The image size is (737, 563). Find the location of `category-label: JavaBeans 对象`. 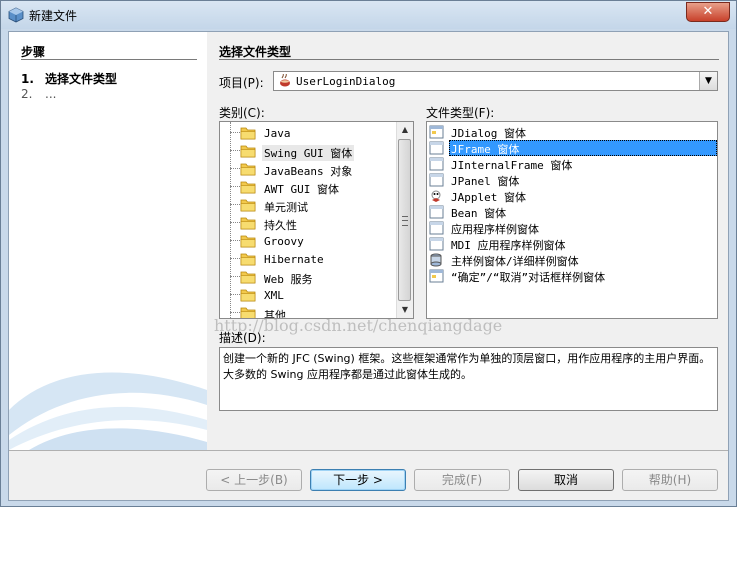

category-label: JavaBeans 对象 is located at coordinates (308, 171).